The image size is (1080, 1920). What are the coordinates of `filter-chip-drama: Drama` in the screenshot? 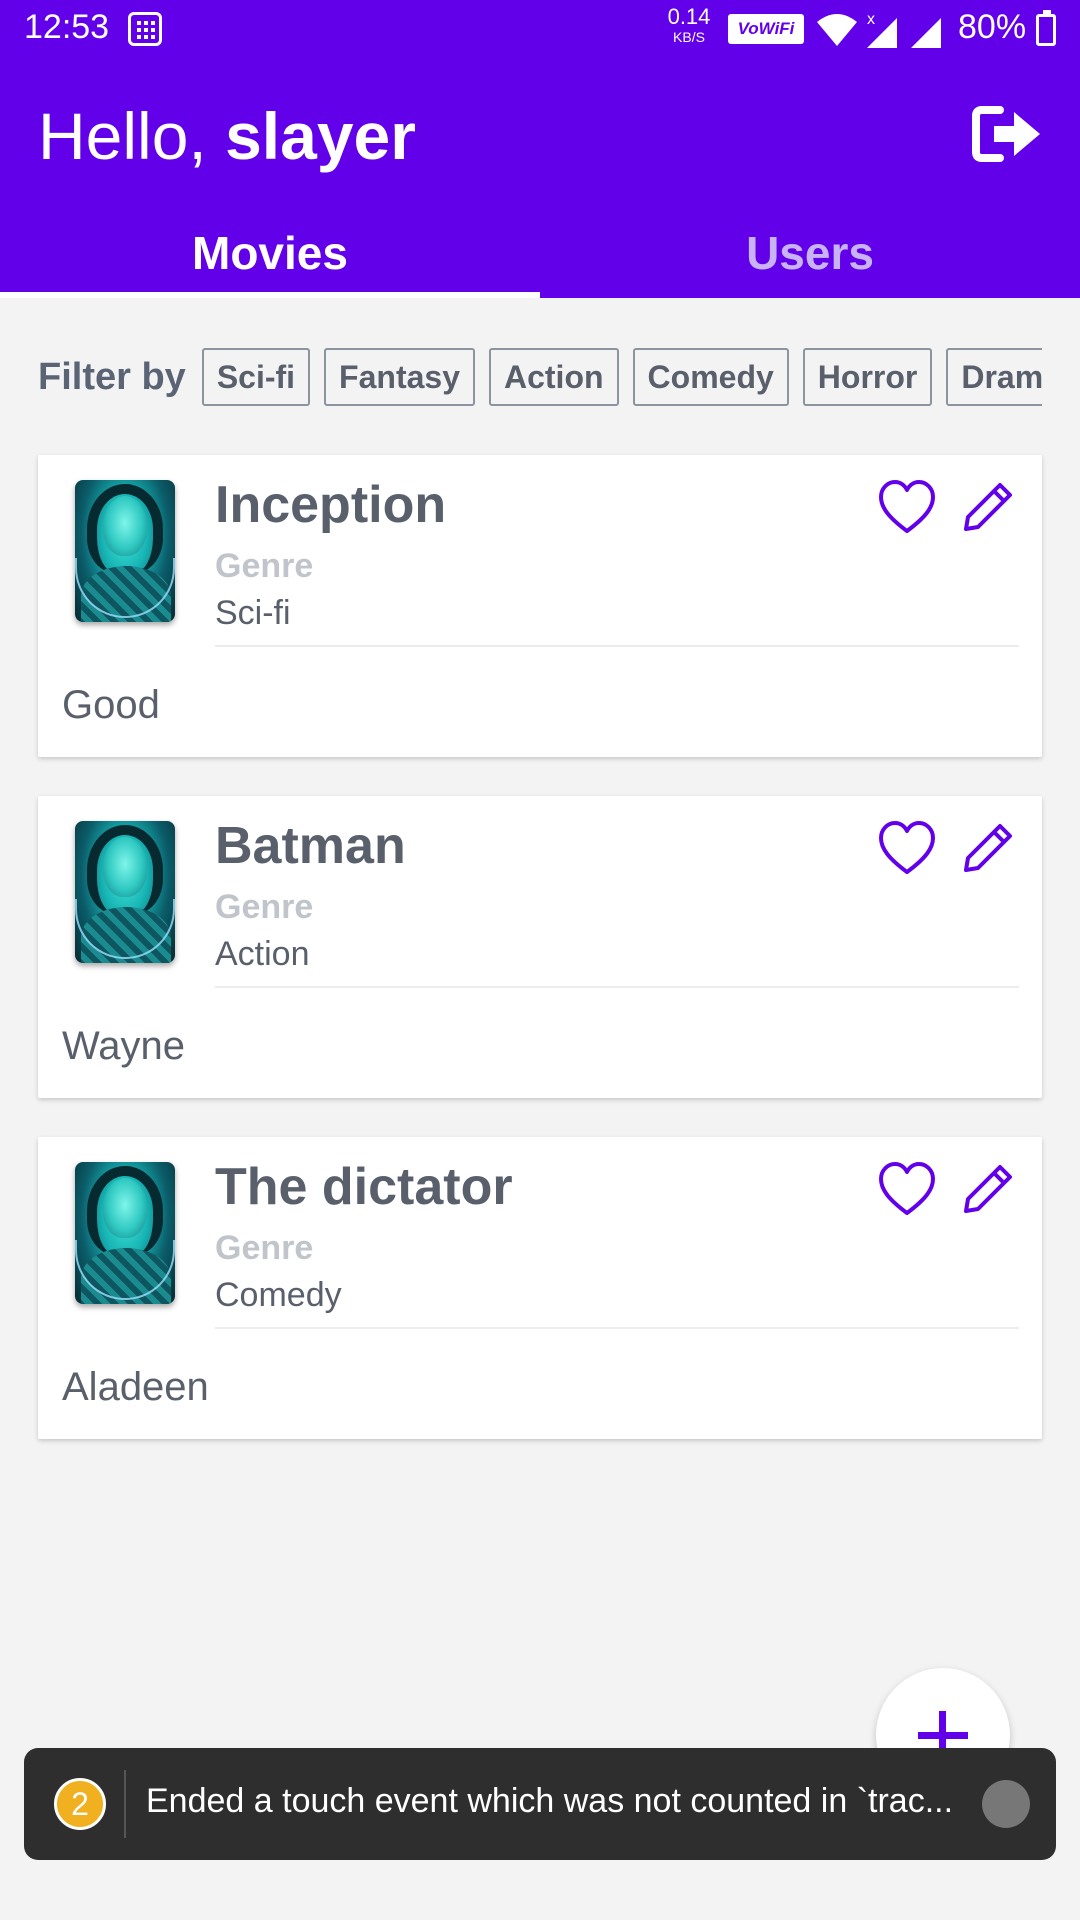 It's located at (994, 377).